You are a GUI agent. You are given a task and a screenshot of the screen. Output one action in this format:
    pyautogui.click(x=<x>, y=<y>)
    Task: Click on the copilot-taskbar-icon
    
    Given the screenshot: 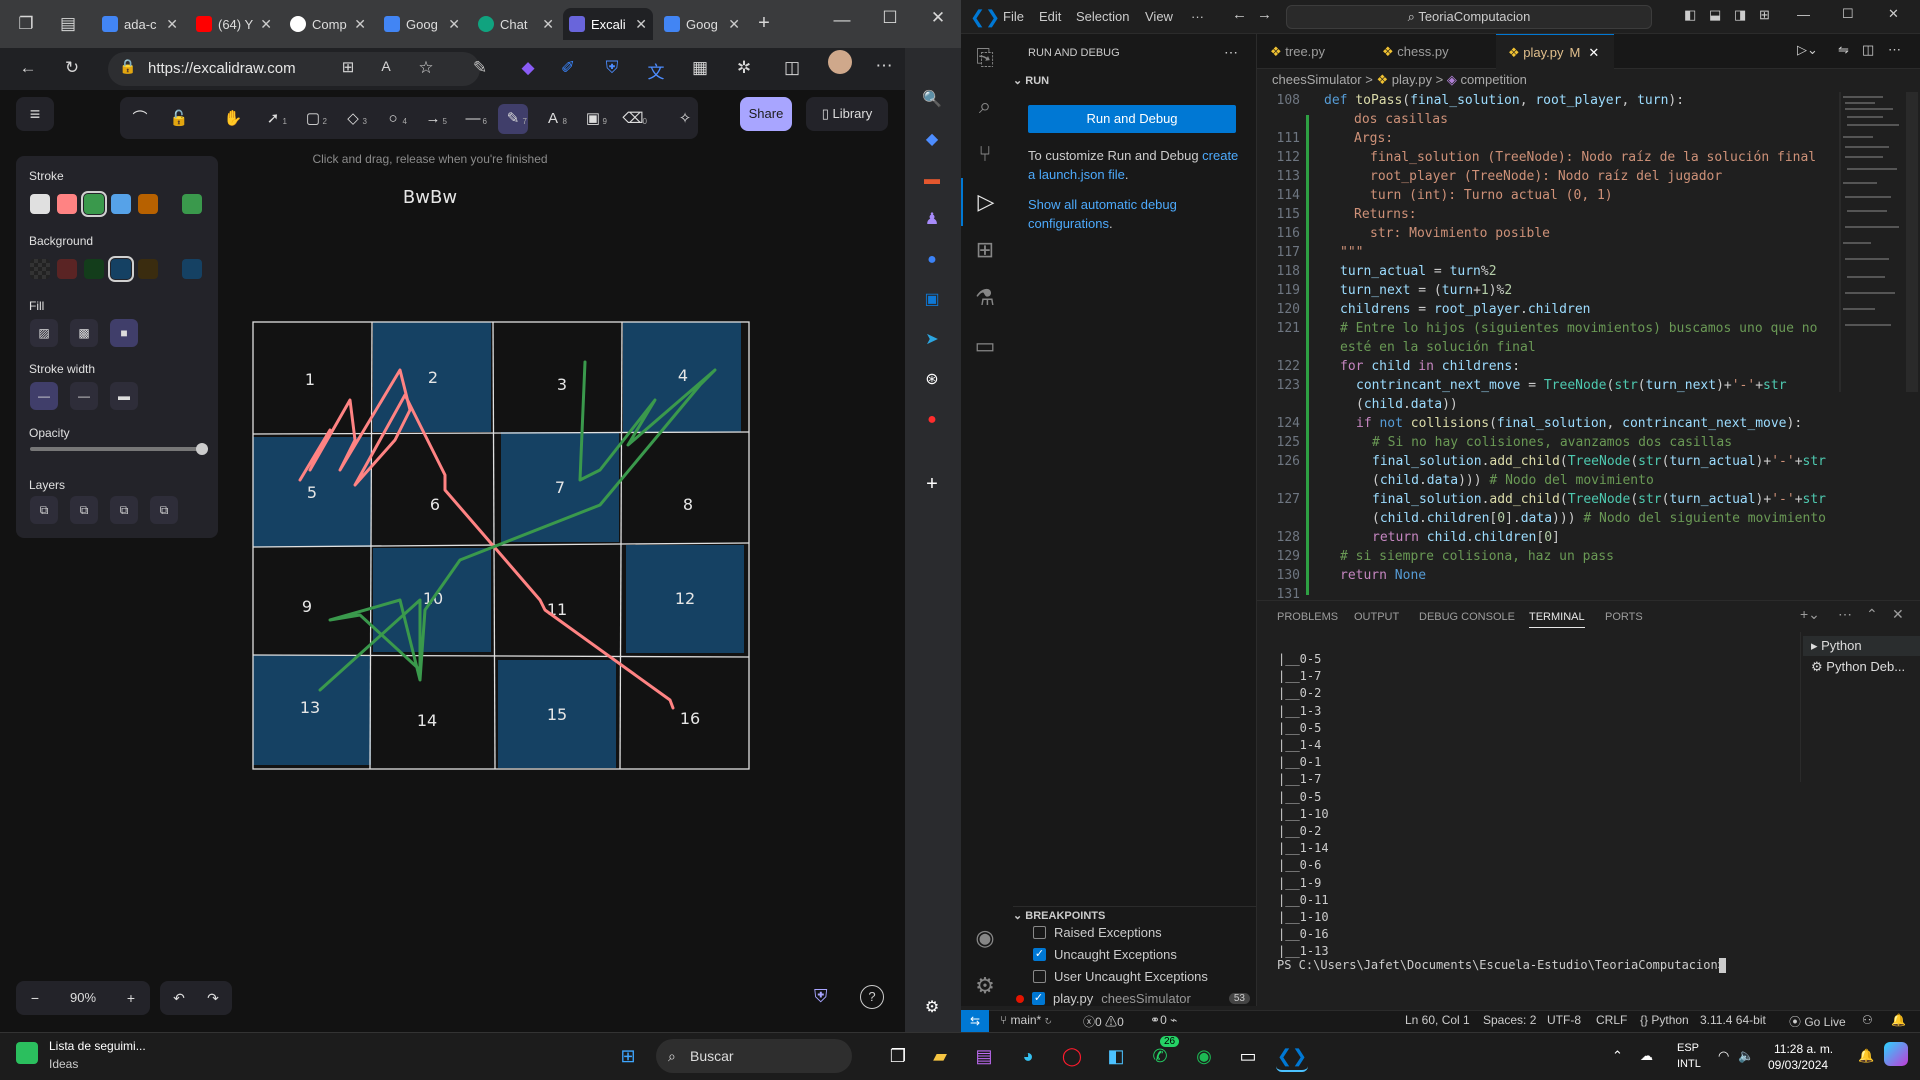 What is the action you would take?
    pyautogui.click(x=1896, y=1054)
    